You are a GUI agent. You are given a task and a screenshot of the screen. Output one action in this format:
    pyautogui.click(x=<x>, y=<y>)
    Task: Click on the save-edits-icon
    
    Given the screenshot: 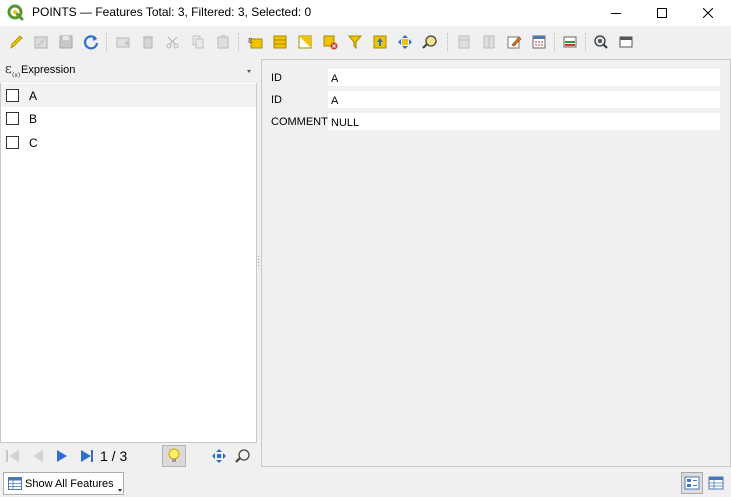 What is the action you would take?
    pyautogui.click(x=66, y=42)
    